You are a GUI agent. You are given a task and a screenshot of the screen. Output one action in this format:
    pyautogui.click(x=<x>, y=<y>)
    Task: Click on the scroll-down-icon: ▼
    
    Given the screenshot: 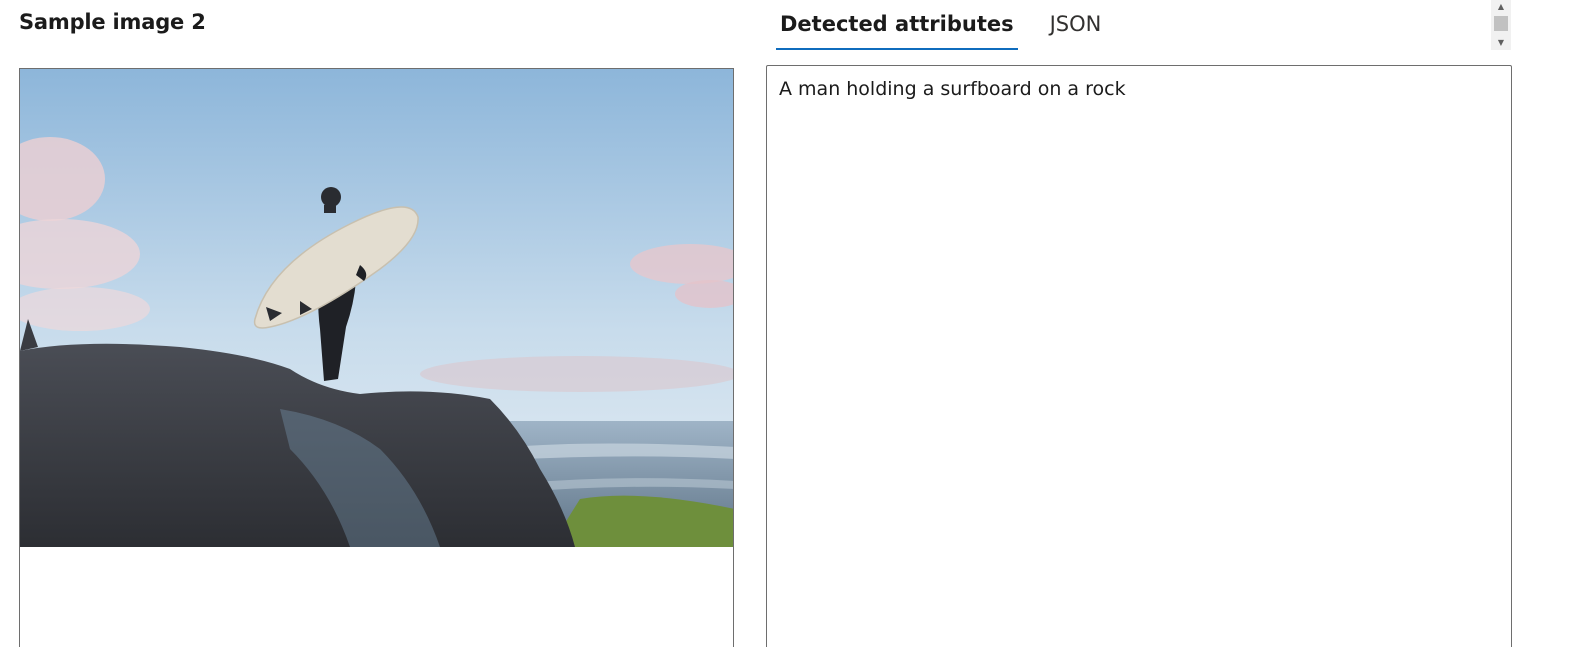 What is the action you would take?
    pyautogui.click(x=1501, y=43)
    